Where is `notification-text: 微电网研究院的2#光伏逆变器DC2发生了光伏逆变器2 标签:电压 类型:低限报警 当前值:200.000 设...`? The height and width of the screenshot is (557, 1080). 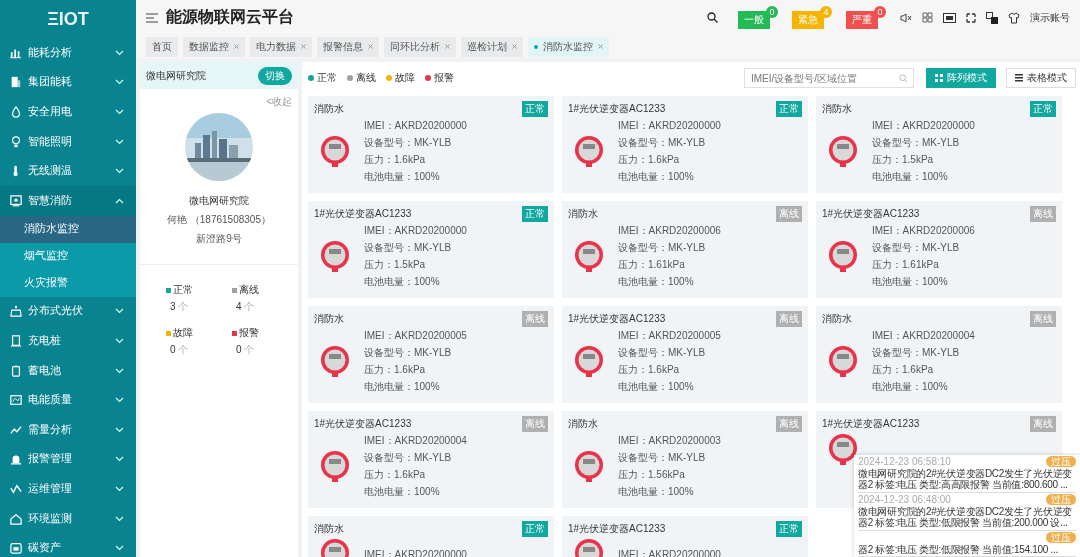 notification-text: 微电网研究院的2#光伏逆变器DC2发生了光伏逆变器2 标签:电压 类型:低限报警 当前值:200.000 设... is located at coordinates (965, 517).